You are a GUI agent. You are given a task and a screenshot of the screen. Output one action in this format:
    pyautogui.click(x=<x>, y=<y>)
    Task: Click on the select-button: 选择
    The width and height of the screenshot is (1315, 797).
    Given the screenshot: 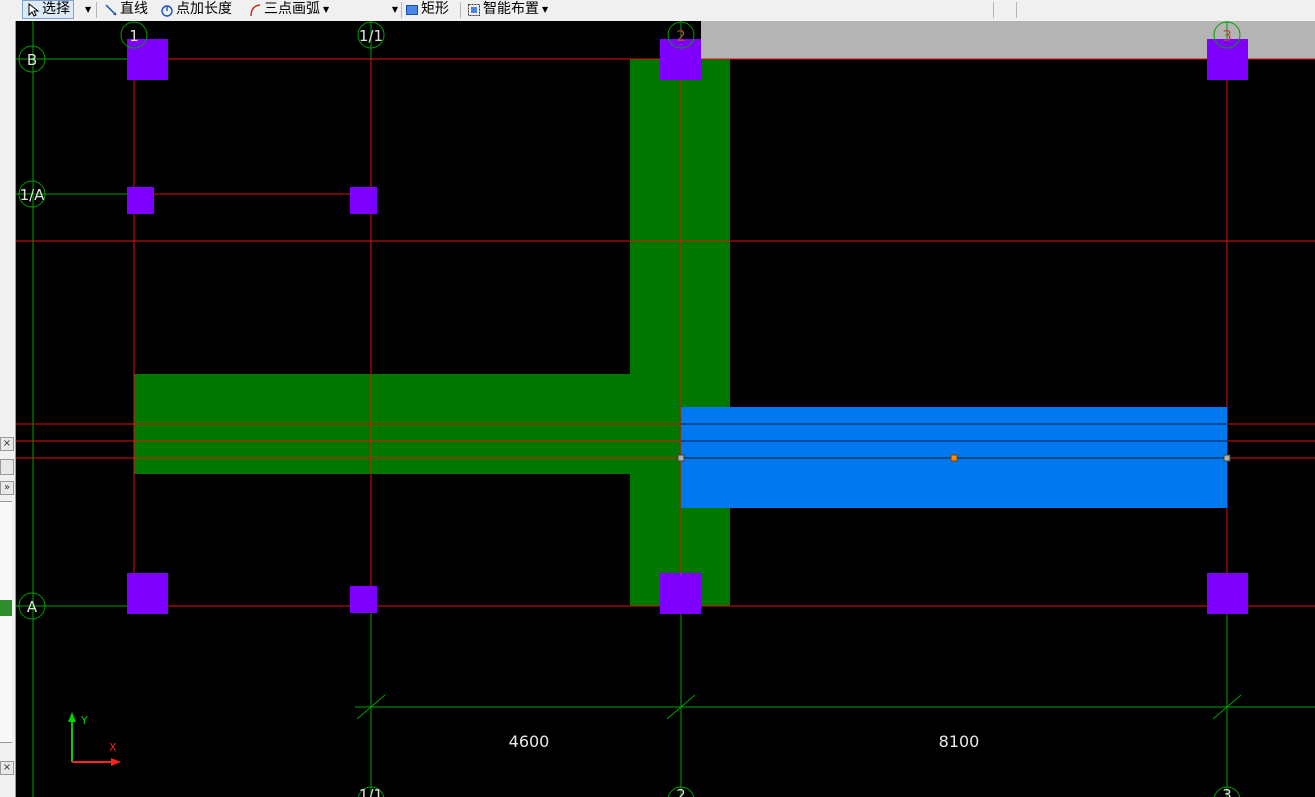 What is the action you would take?
    pyautogui.click(x=48, y=9)
    